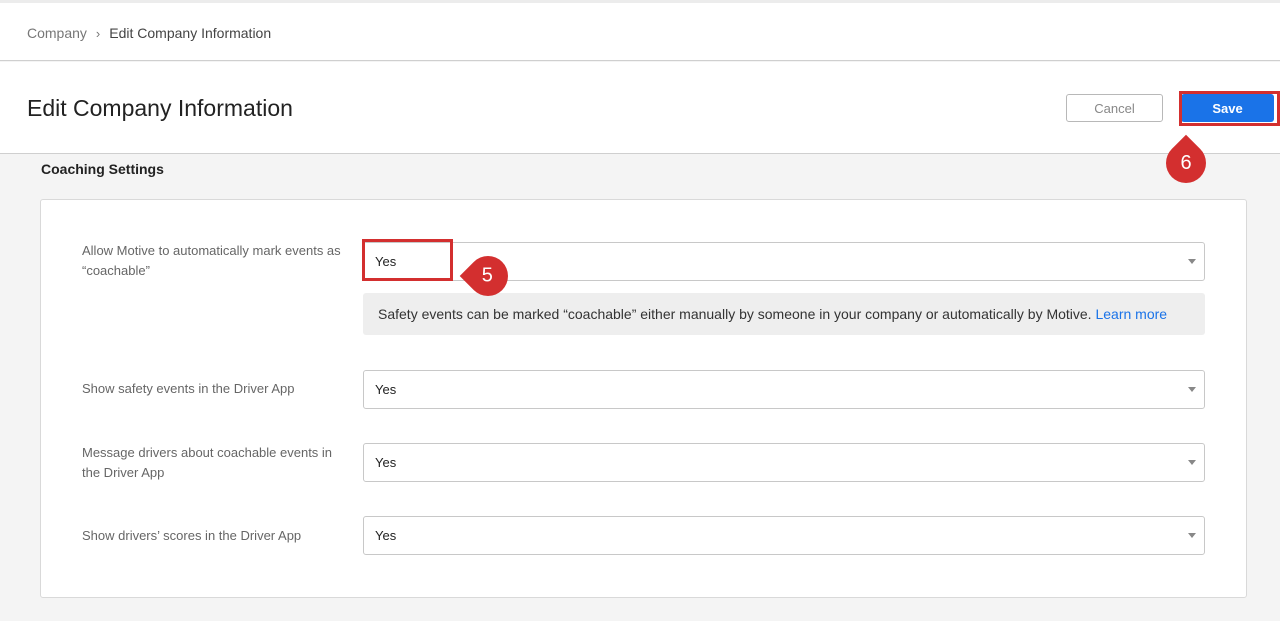 Image resolution: width=1280 pixels, height=621 pixels. What do you see at coordinates (784, 462) in the screenshot?
I see `message-drivers-select: Yes` at bounding box center [784, 462].